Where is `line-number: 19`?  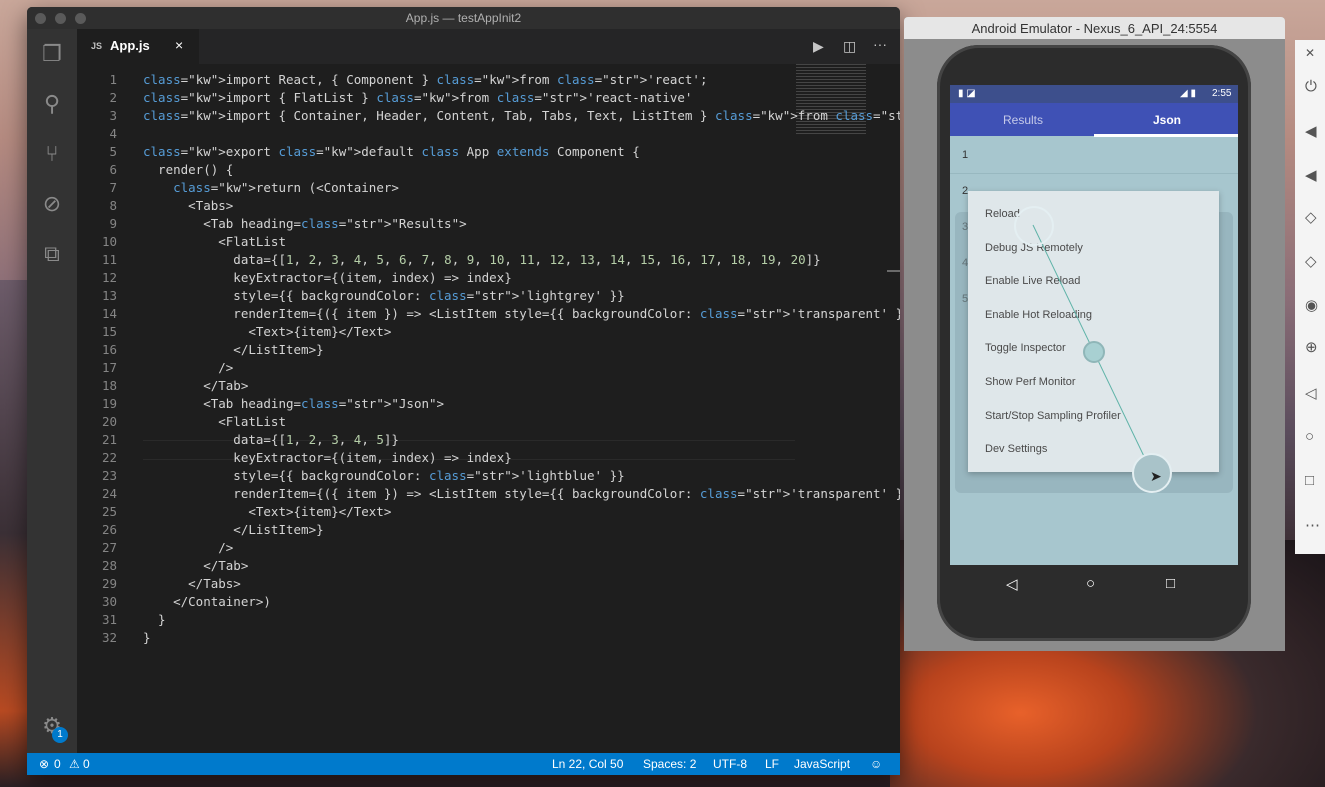 line-number: 19 is located at coordinates (109, 403).